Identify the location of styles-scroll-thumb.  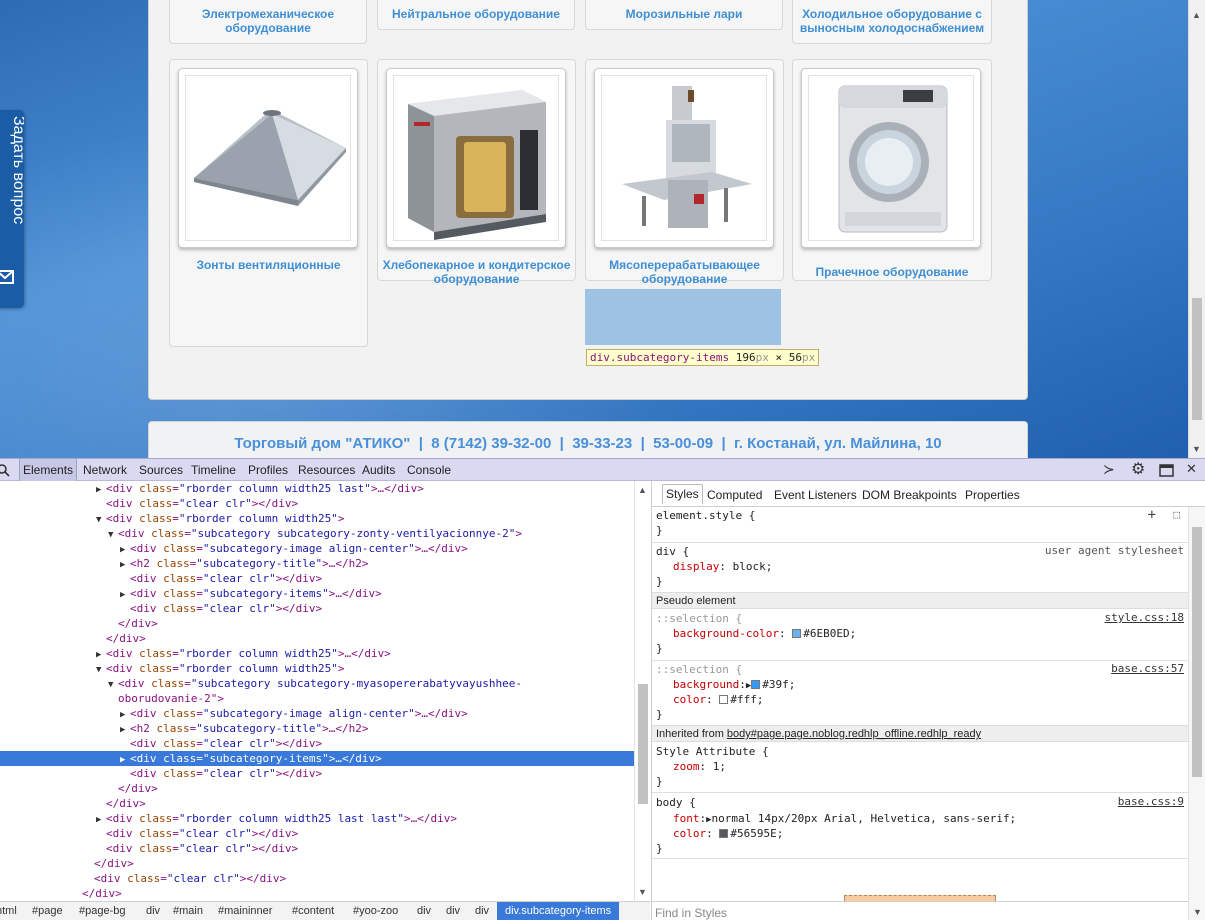
(1197, 652).